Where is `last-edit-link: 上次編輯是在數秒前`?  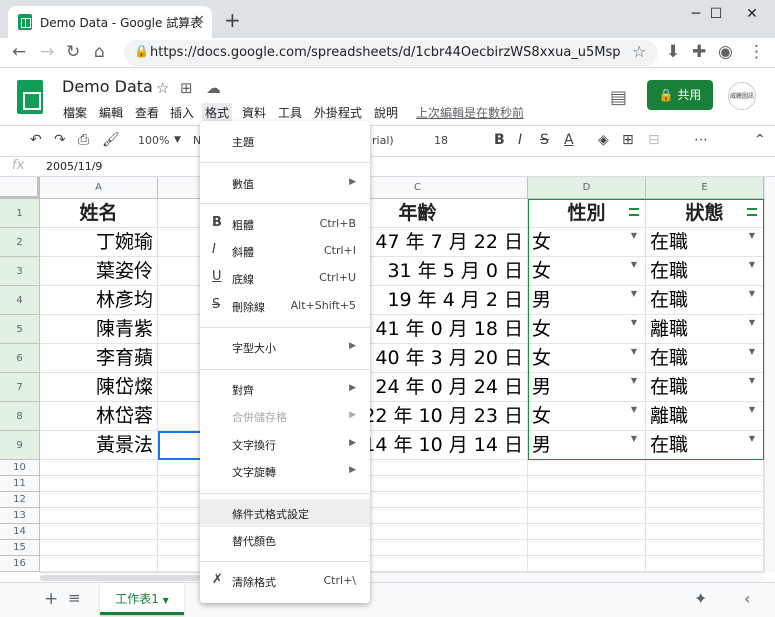 last-edit-link: 上次編輯是在數秒前 is located at coordinates (470, 112).